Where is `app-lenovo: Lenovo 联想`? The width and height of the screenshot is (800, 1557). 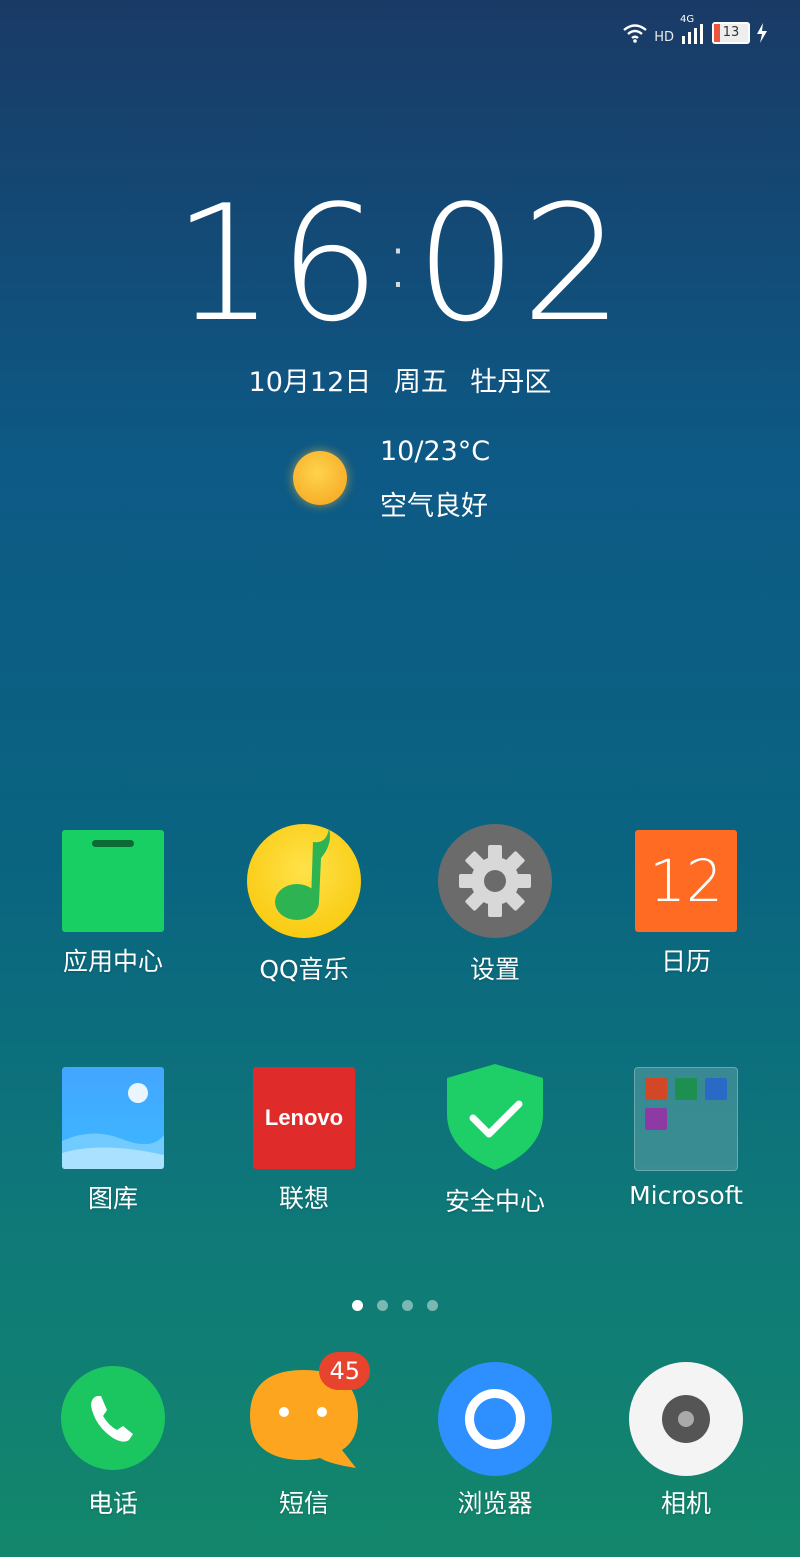
app-lenovo: Lenovo 联想 is located at coordinates (304, 1141).